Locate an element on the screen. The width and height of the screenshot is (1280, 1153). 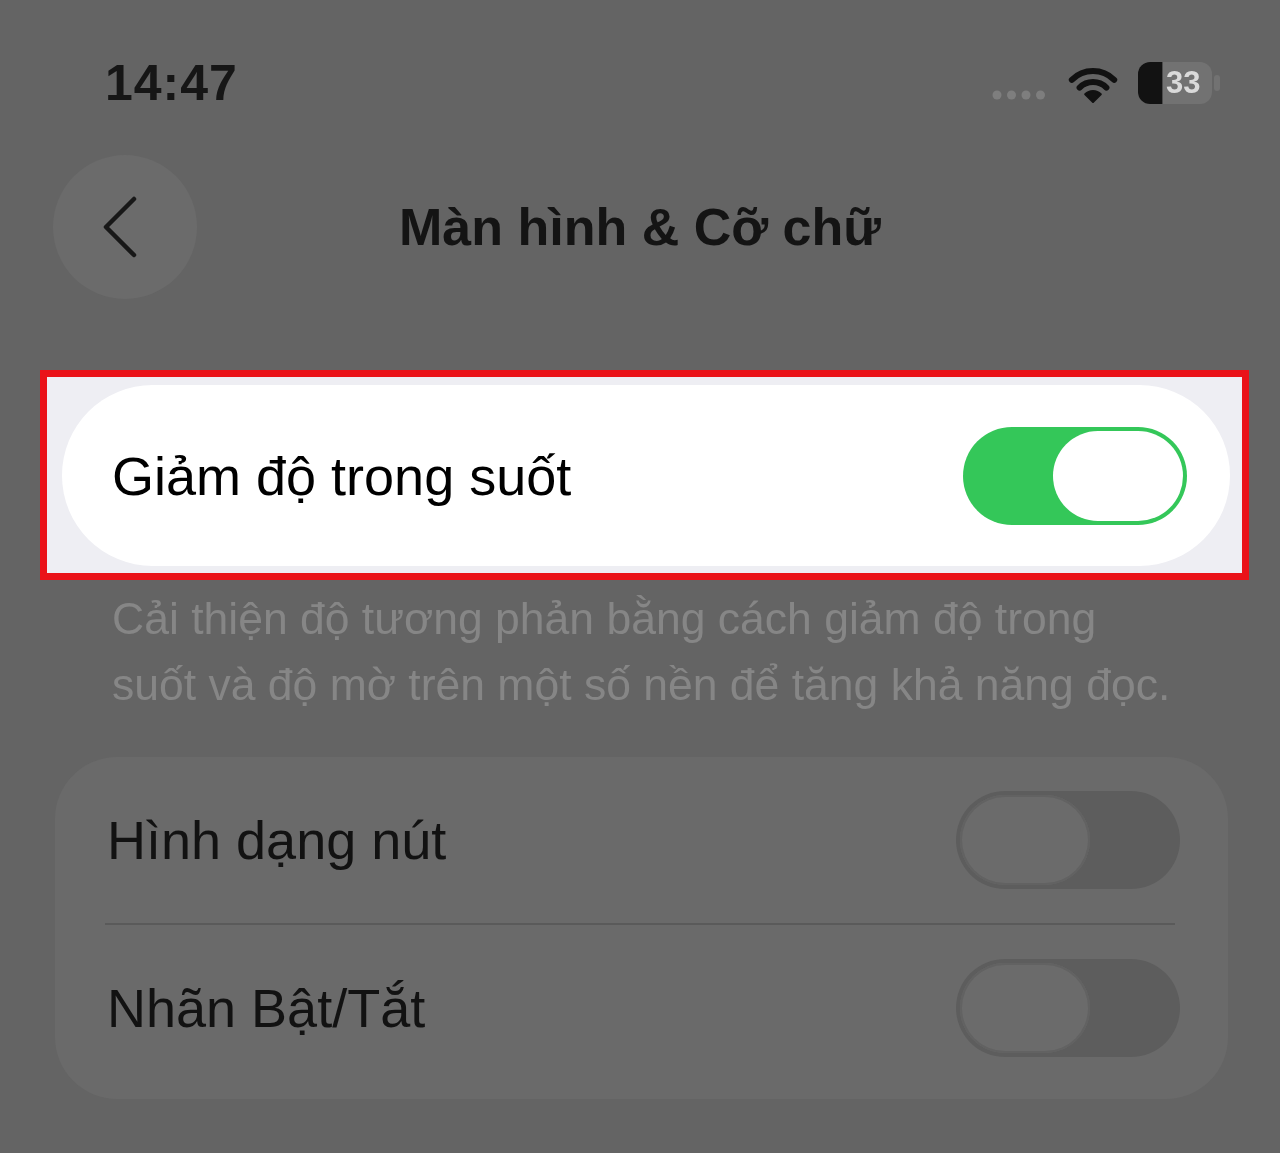
setting-label: Giảm độ trong suốt is located at coordinates (342, 475).